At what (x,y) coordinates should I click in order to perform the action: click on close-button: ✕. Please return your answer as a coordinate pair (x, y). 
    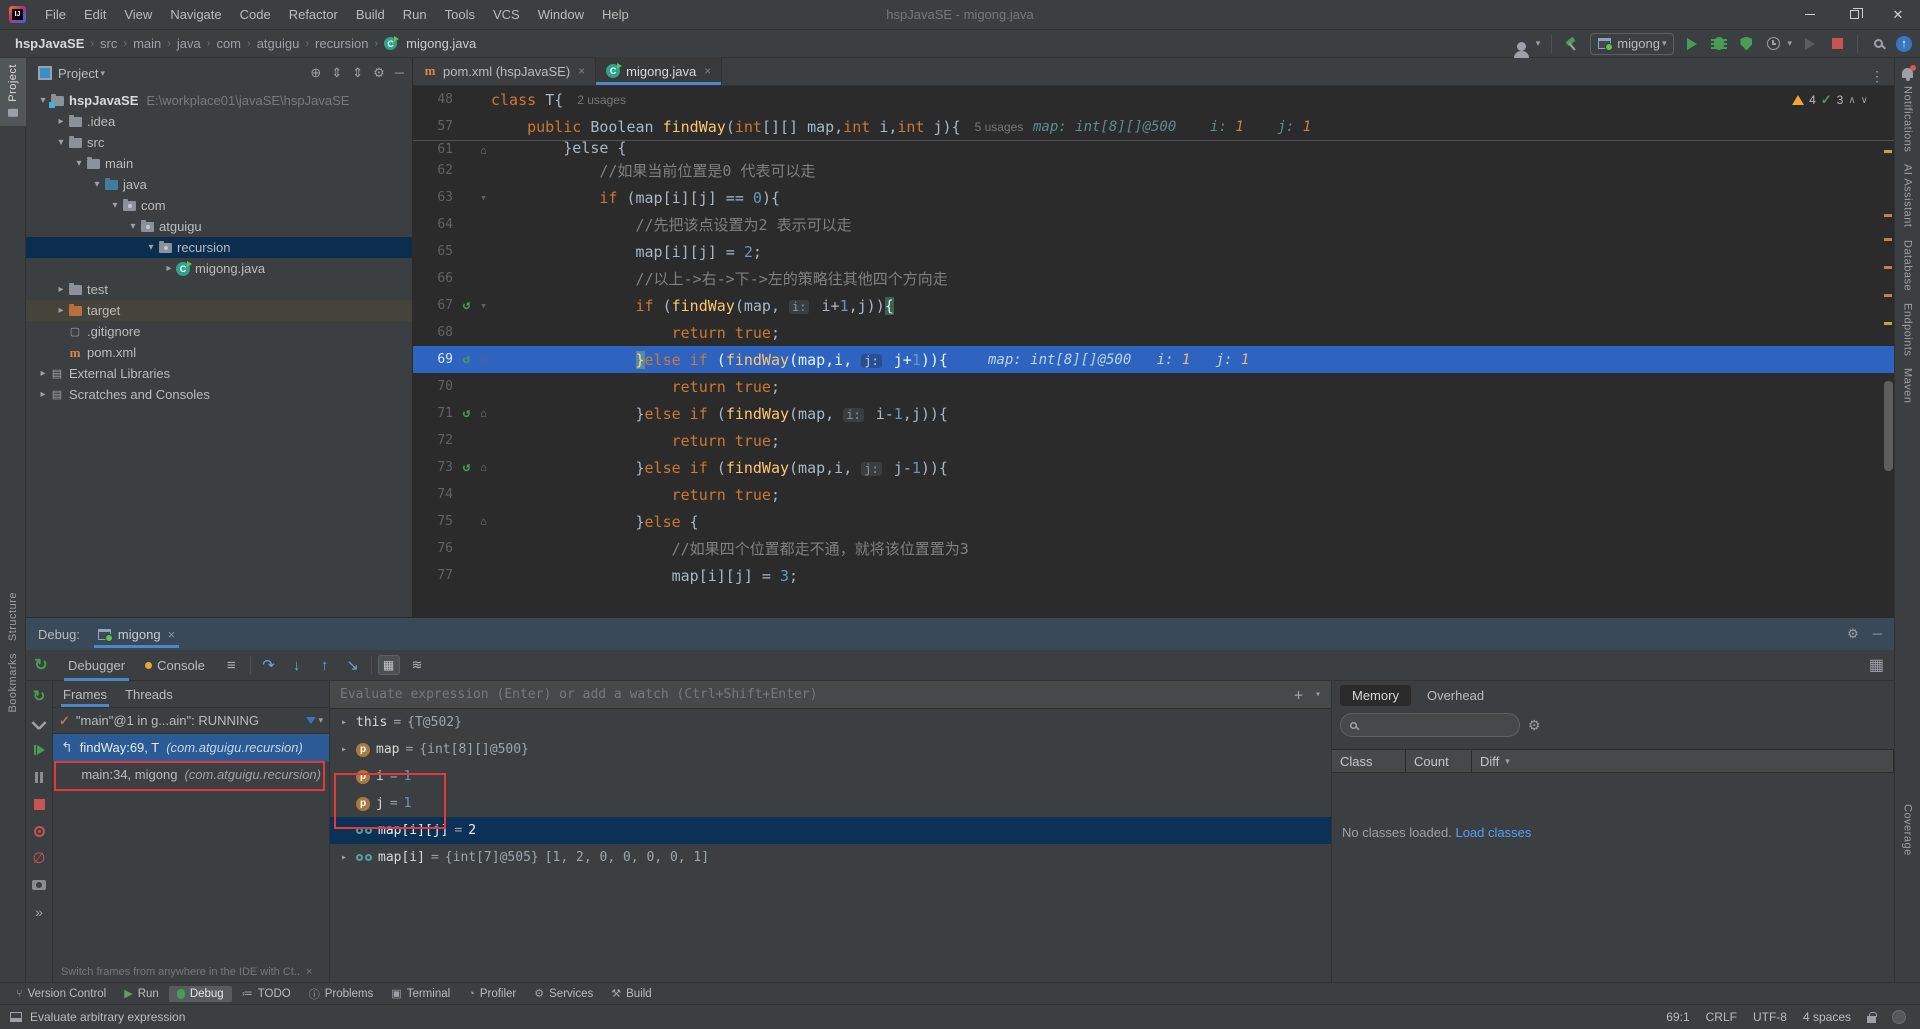
    Looking at the image, I should click on (1898, 15).